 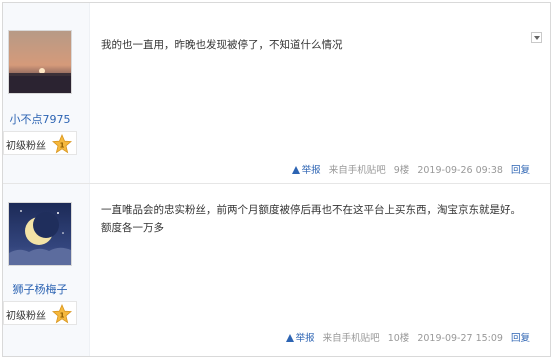 I want to click on crescent-moon-avatar-icon, so click(x=40, y=234).